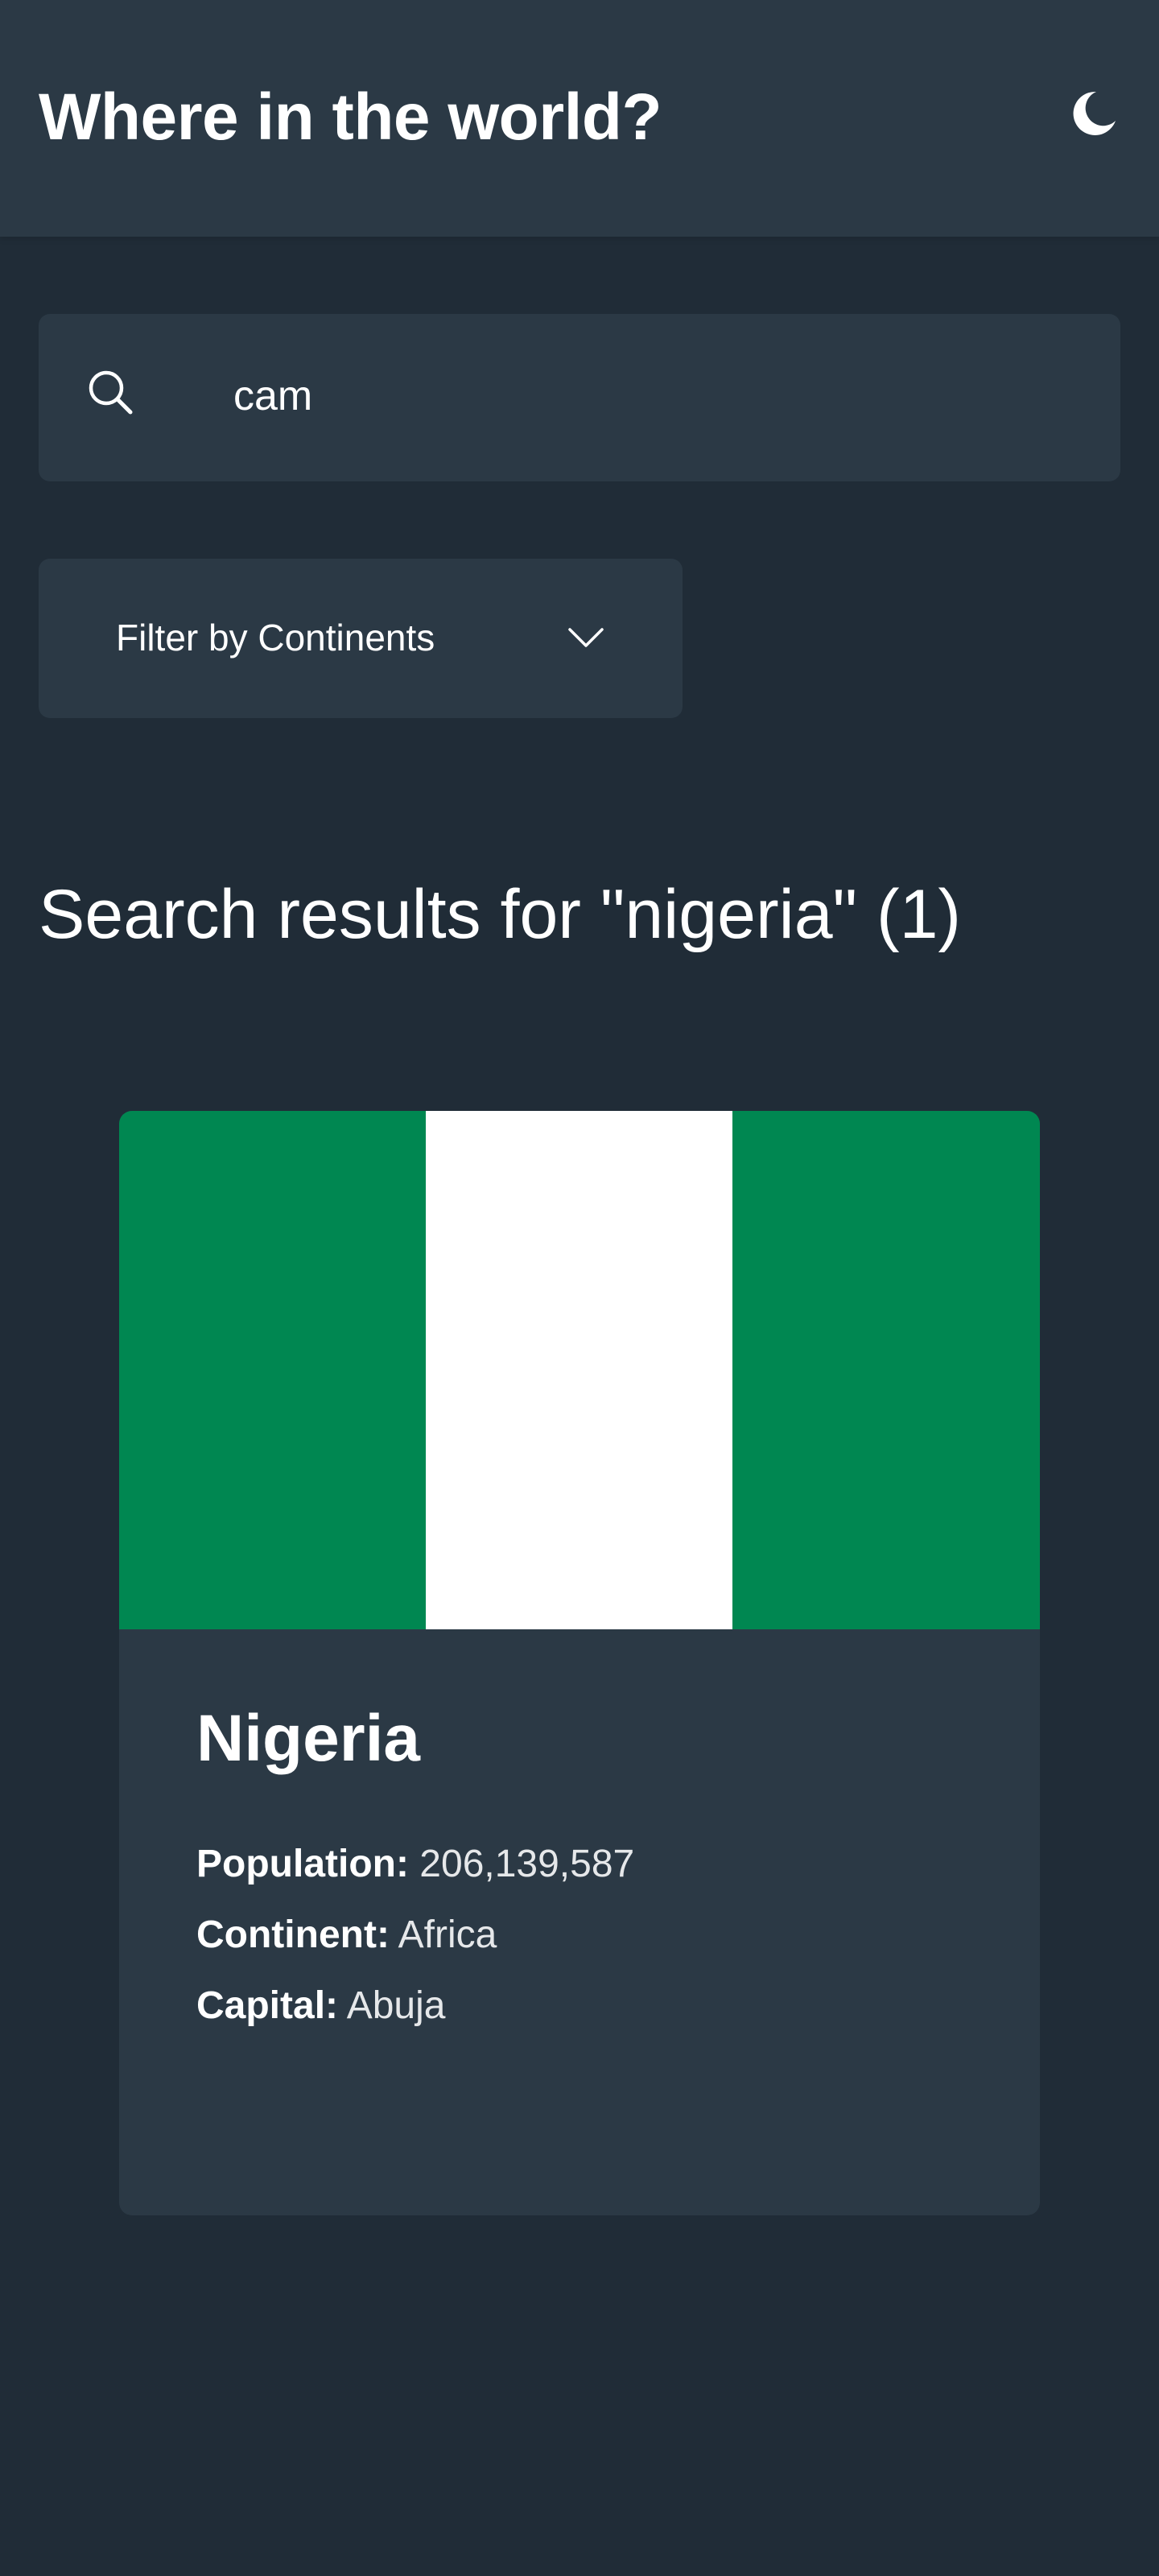  What do you see at coordinates (886, 1370) in the screenshot?
I see `flag-stripe-right` at bounding box center [886, 1370].